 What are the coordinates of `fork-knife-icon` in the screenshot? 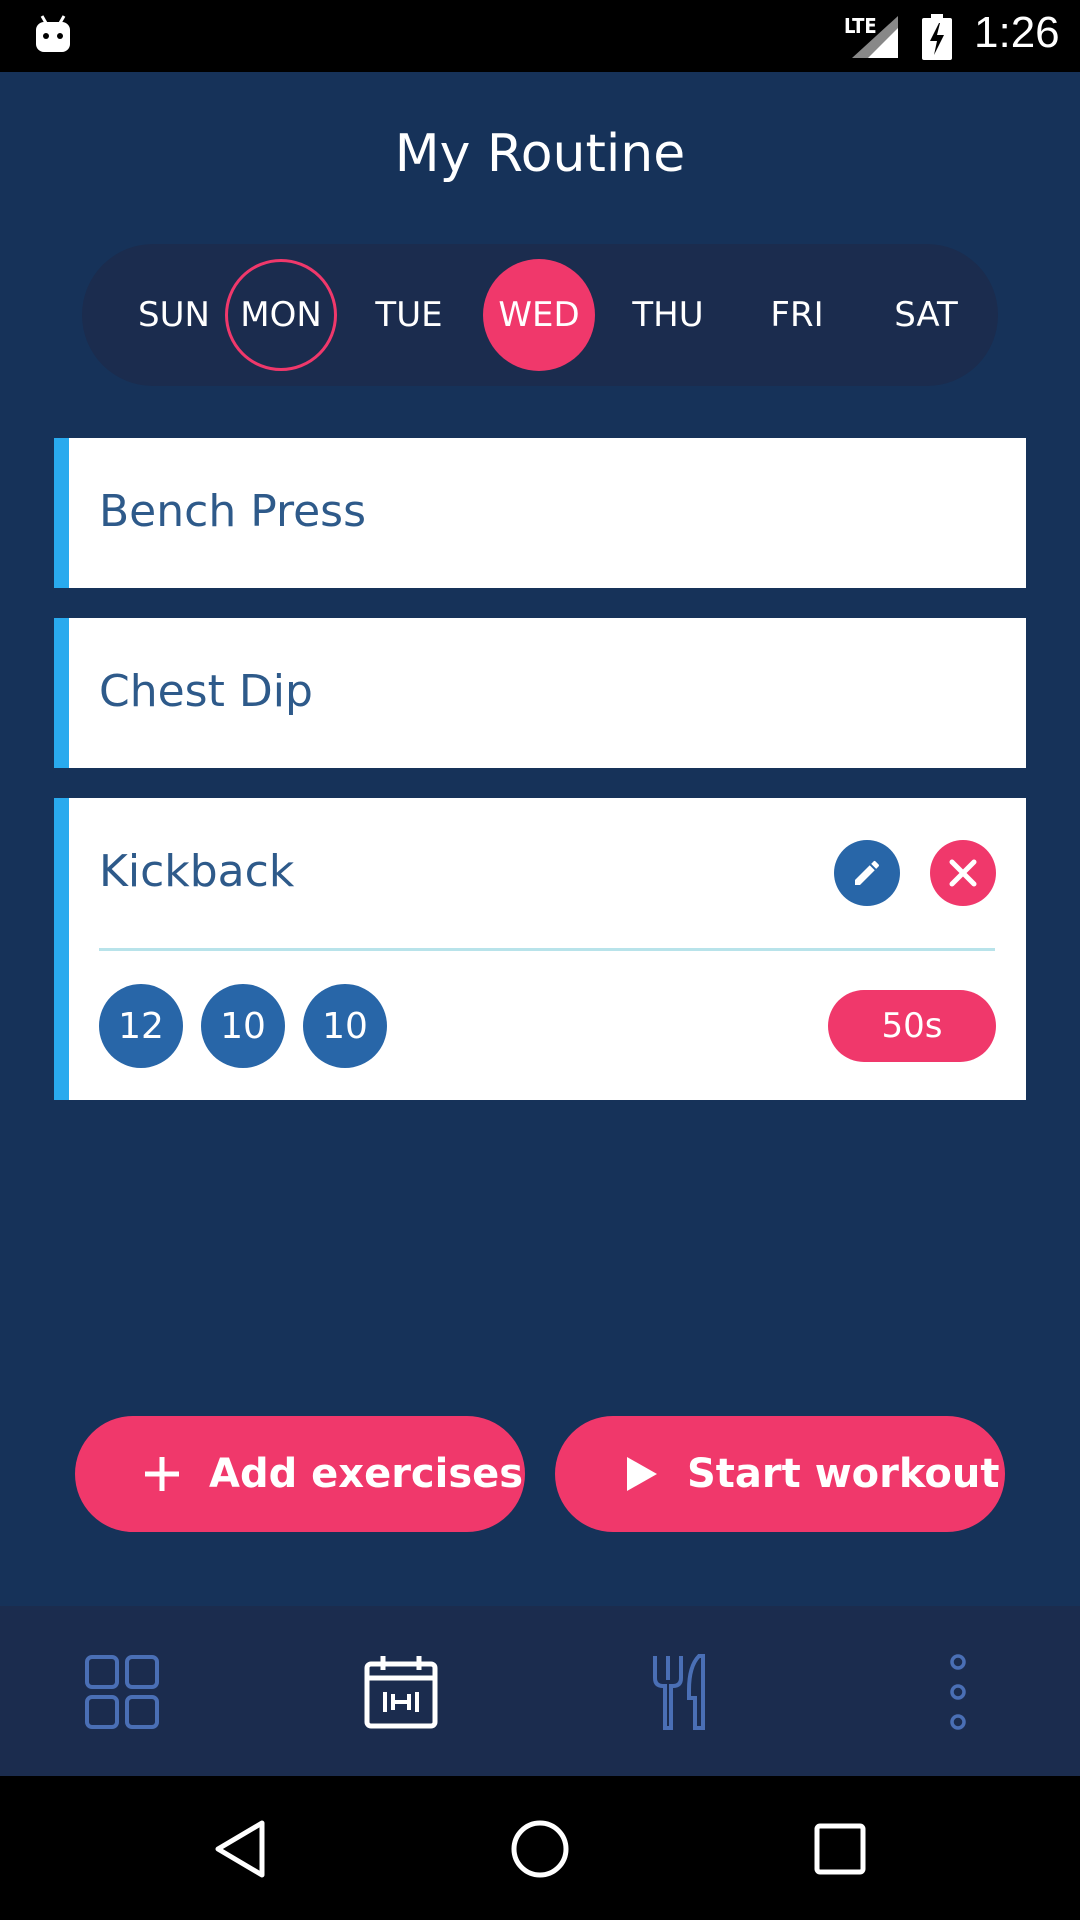 It's located at (679, 1692).